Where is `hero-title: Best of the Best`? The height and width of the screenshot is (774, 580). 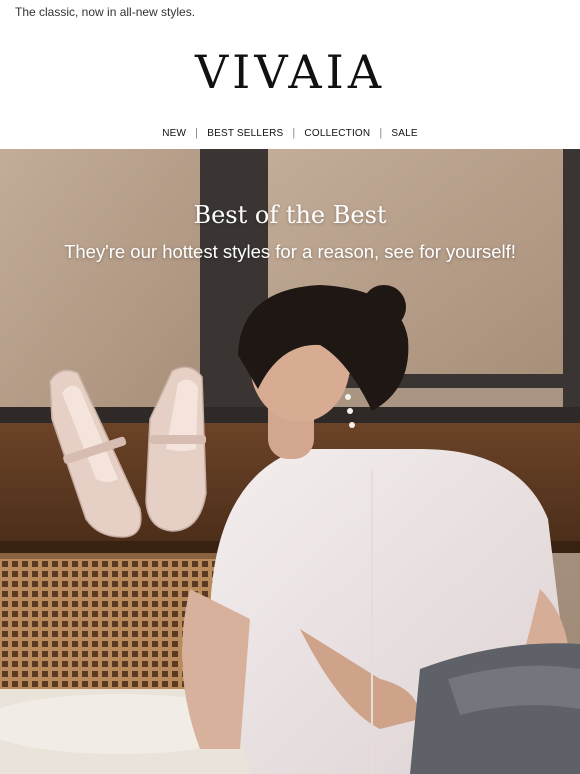
hero-title: Best of the Best is located at coordinates (290, 215).